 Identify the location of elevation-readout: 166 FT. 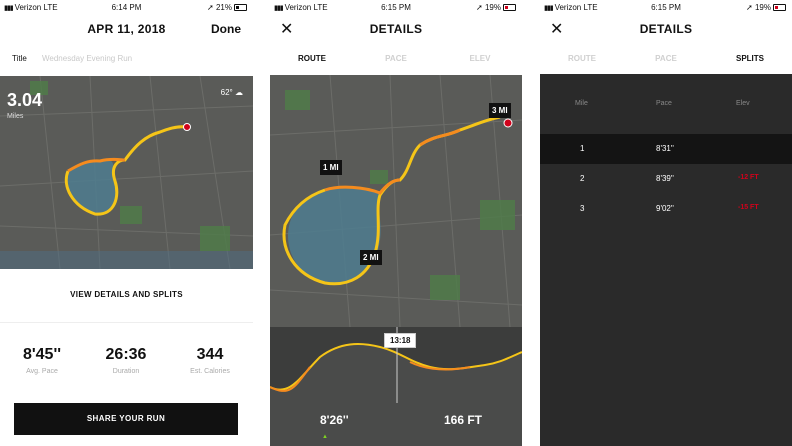
(463, 420).